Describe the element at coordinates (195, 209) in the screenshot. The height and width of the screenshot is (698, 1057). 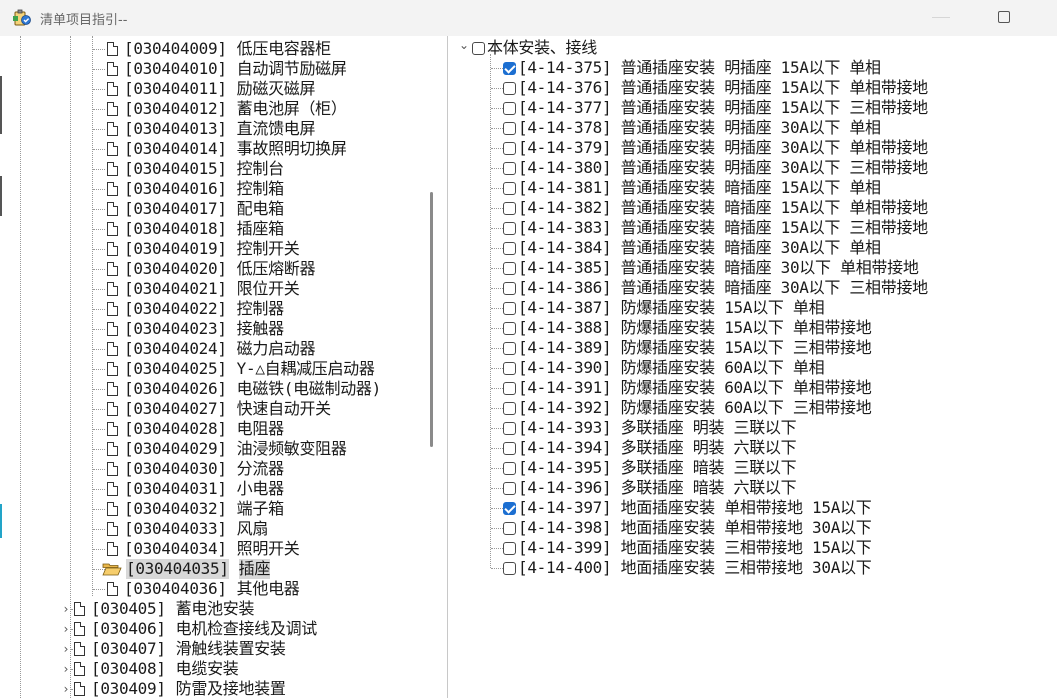
I see `tree-item: [030404017] 配电箱` at that location.